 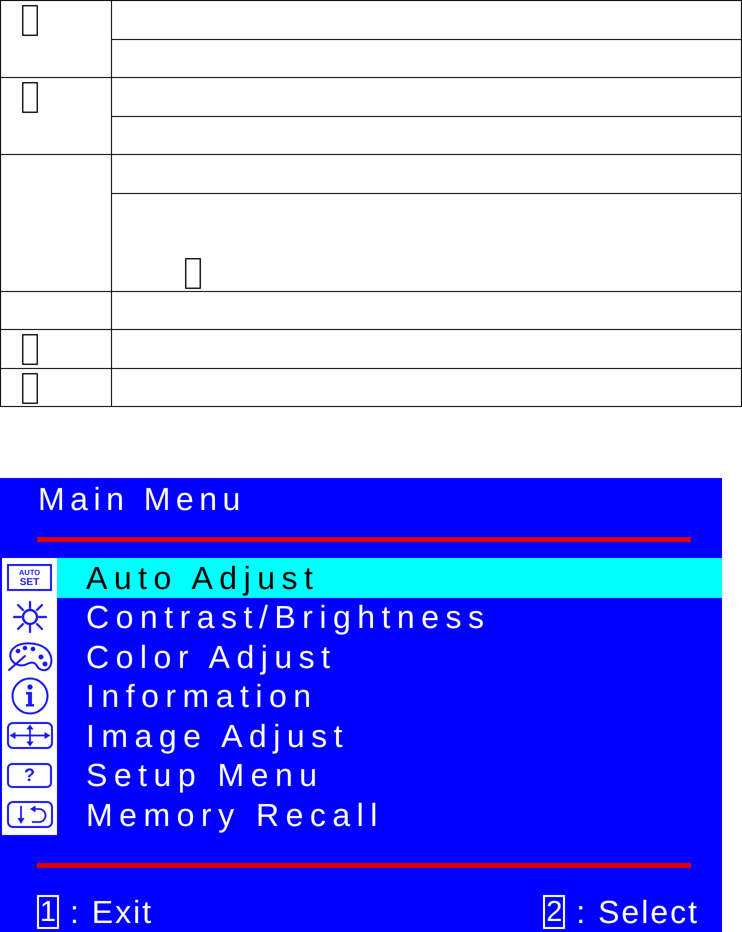 I want to click on menu-title: Main Menu, so click(x=142, y=497).